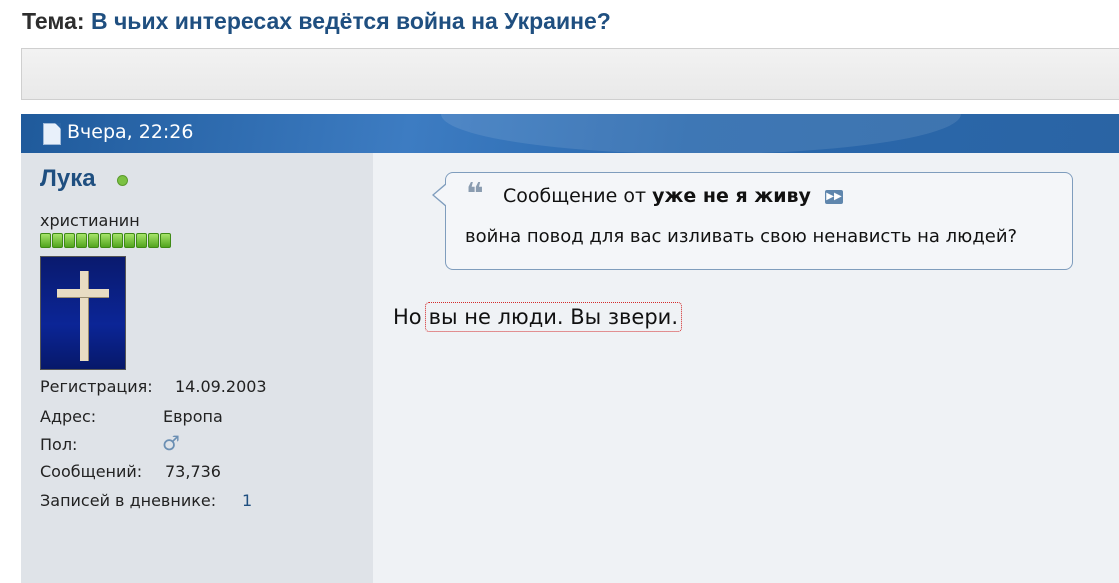 This screenshot has width=1119, height=583. I want to click on posts-label: Сообщений:, so click(91, 471).